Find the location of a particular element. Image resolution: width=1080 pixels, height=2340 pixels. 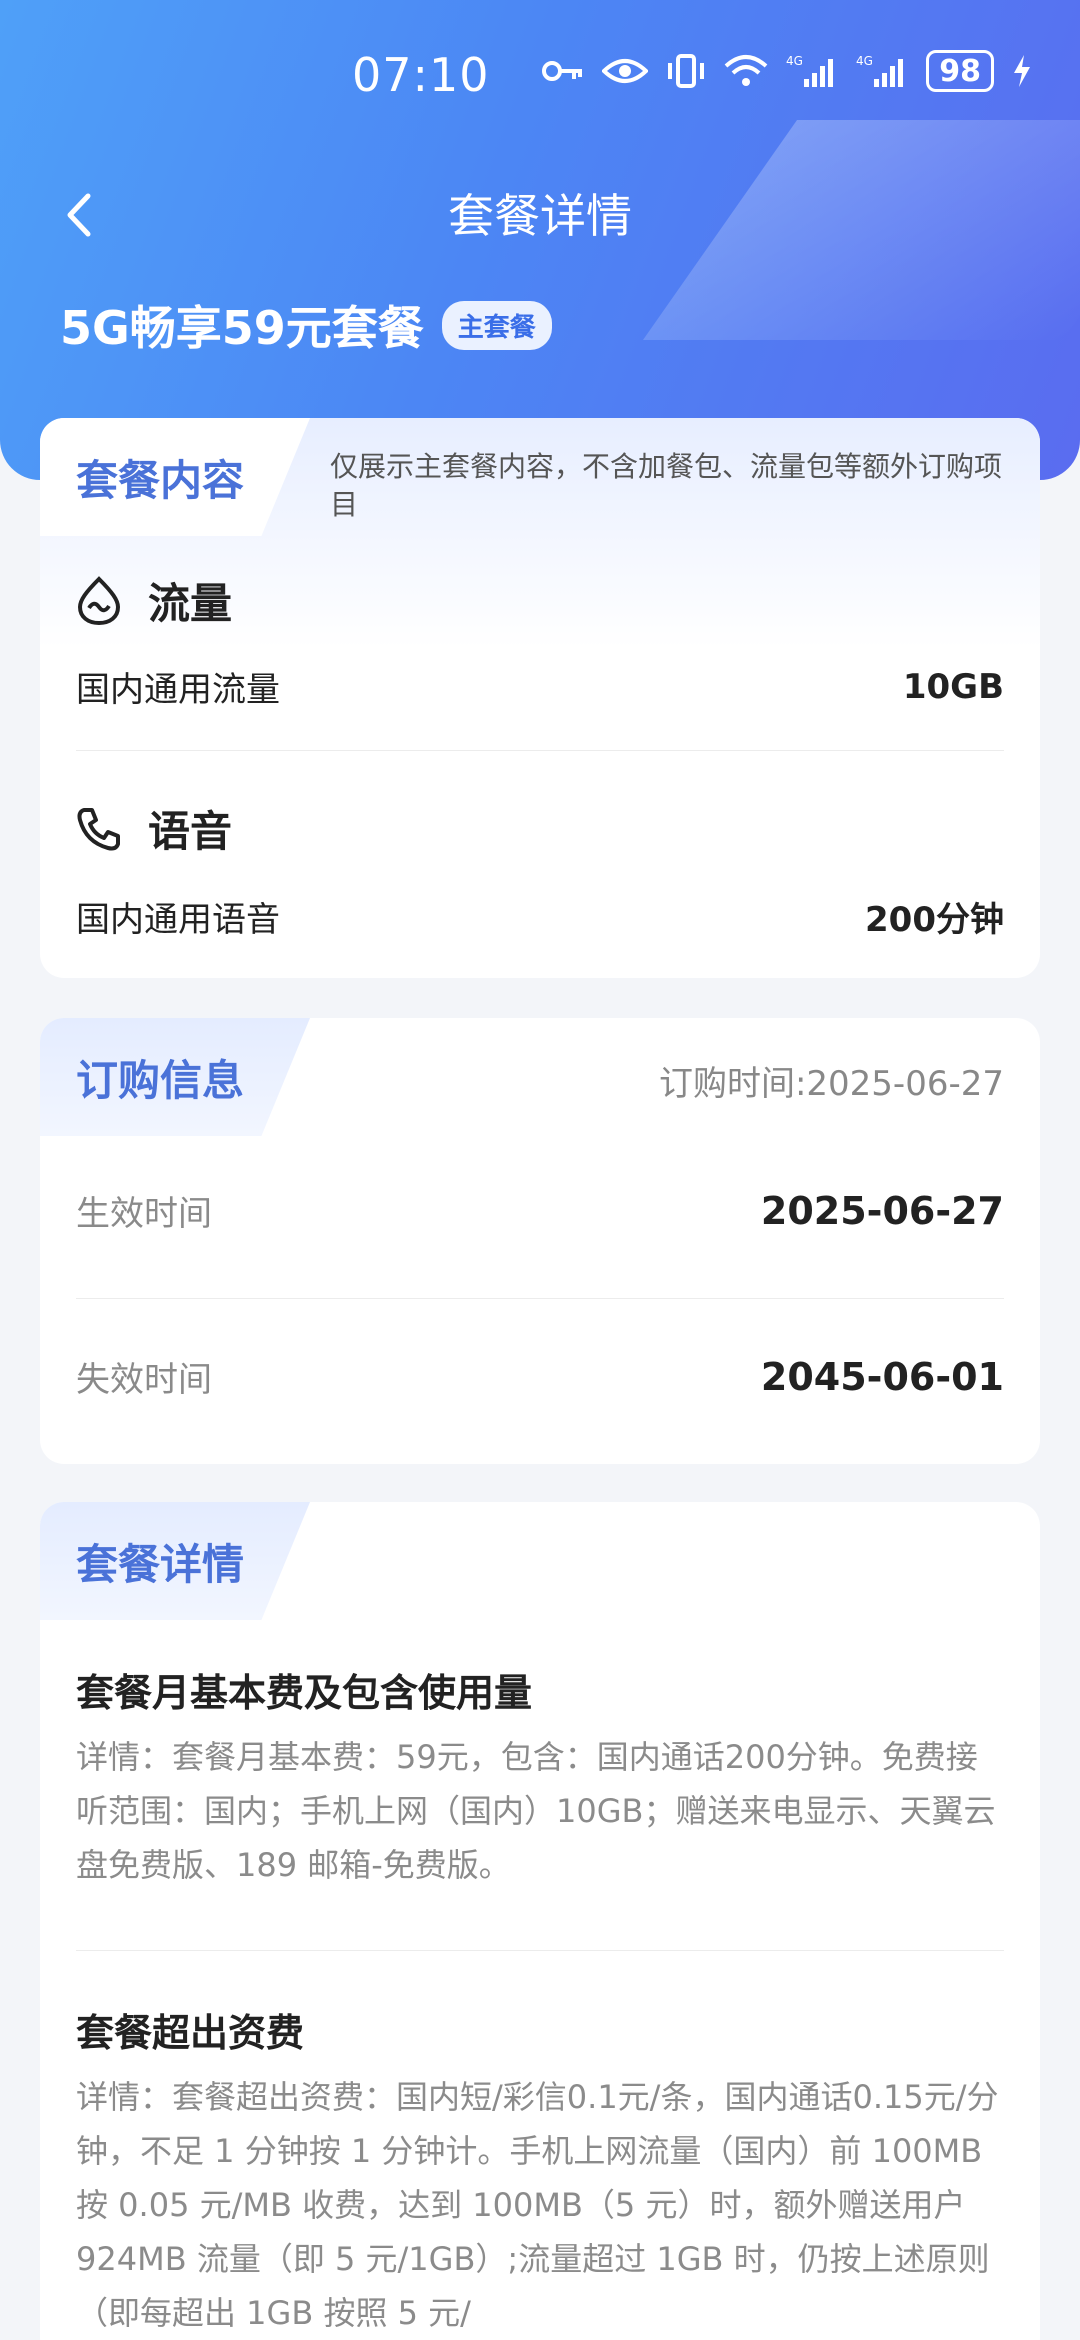

tab-order-info: 订购信息 is located at coordinates (175, 1077).